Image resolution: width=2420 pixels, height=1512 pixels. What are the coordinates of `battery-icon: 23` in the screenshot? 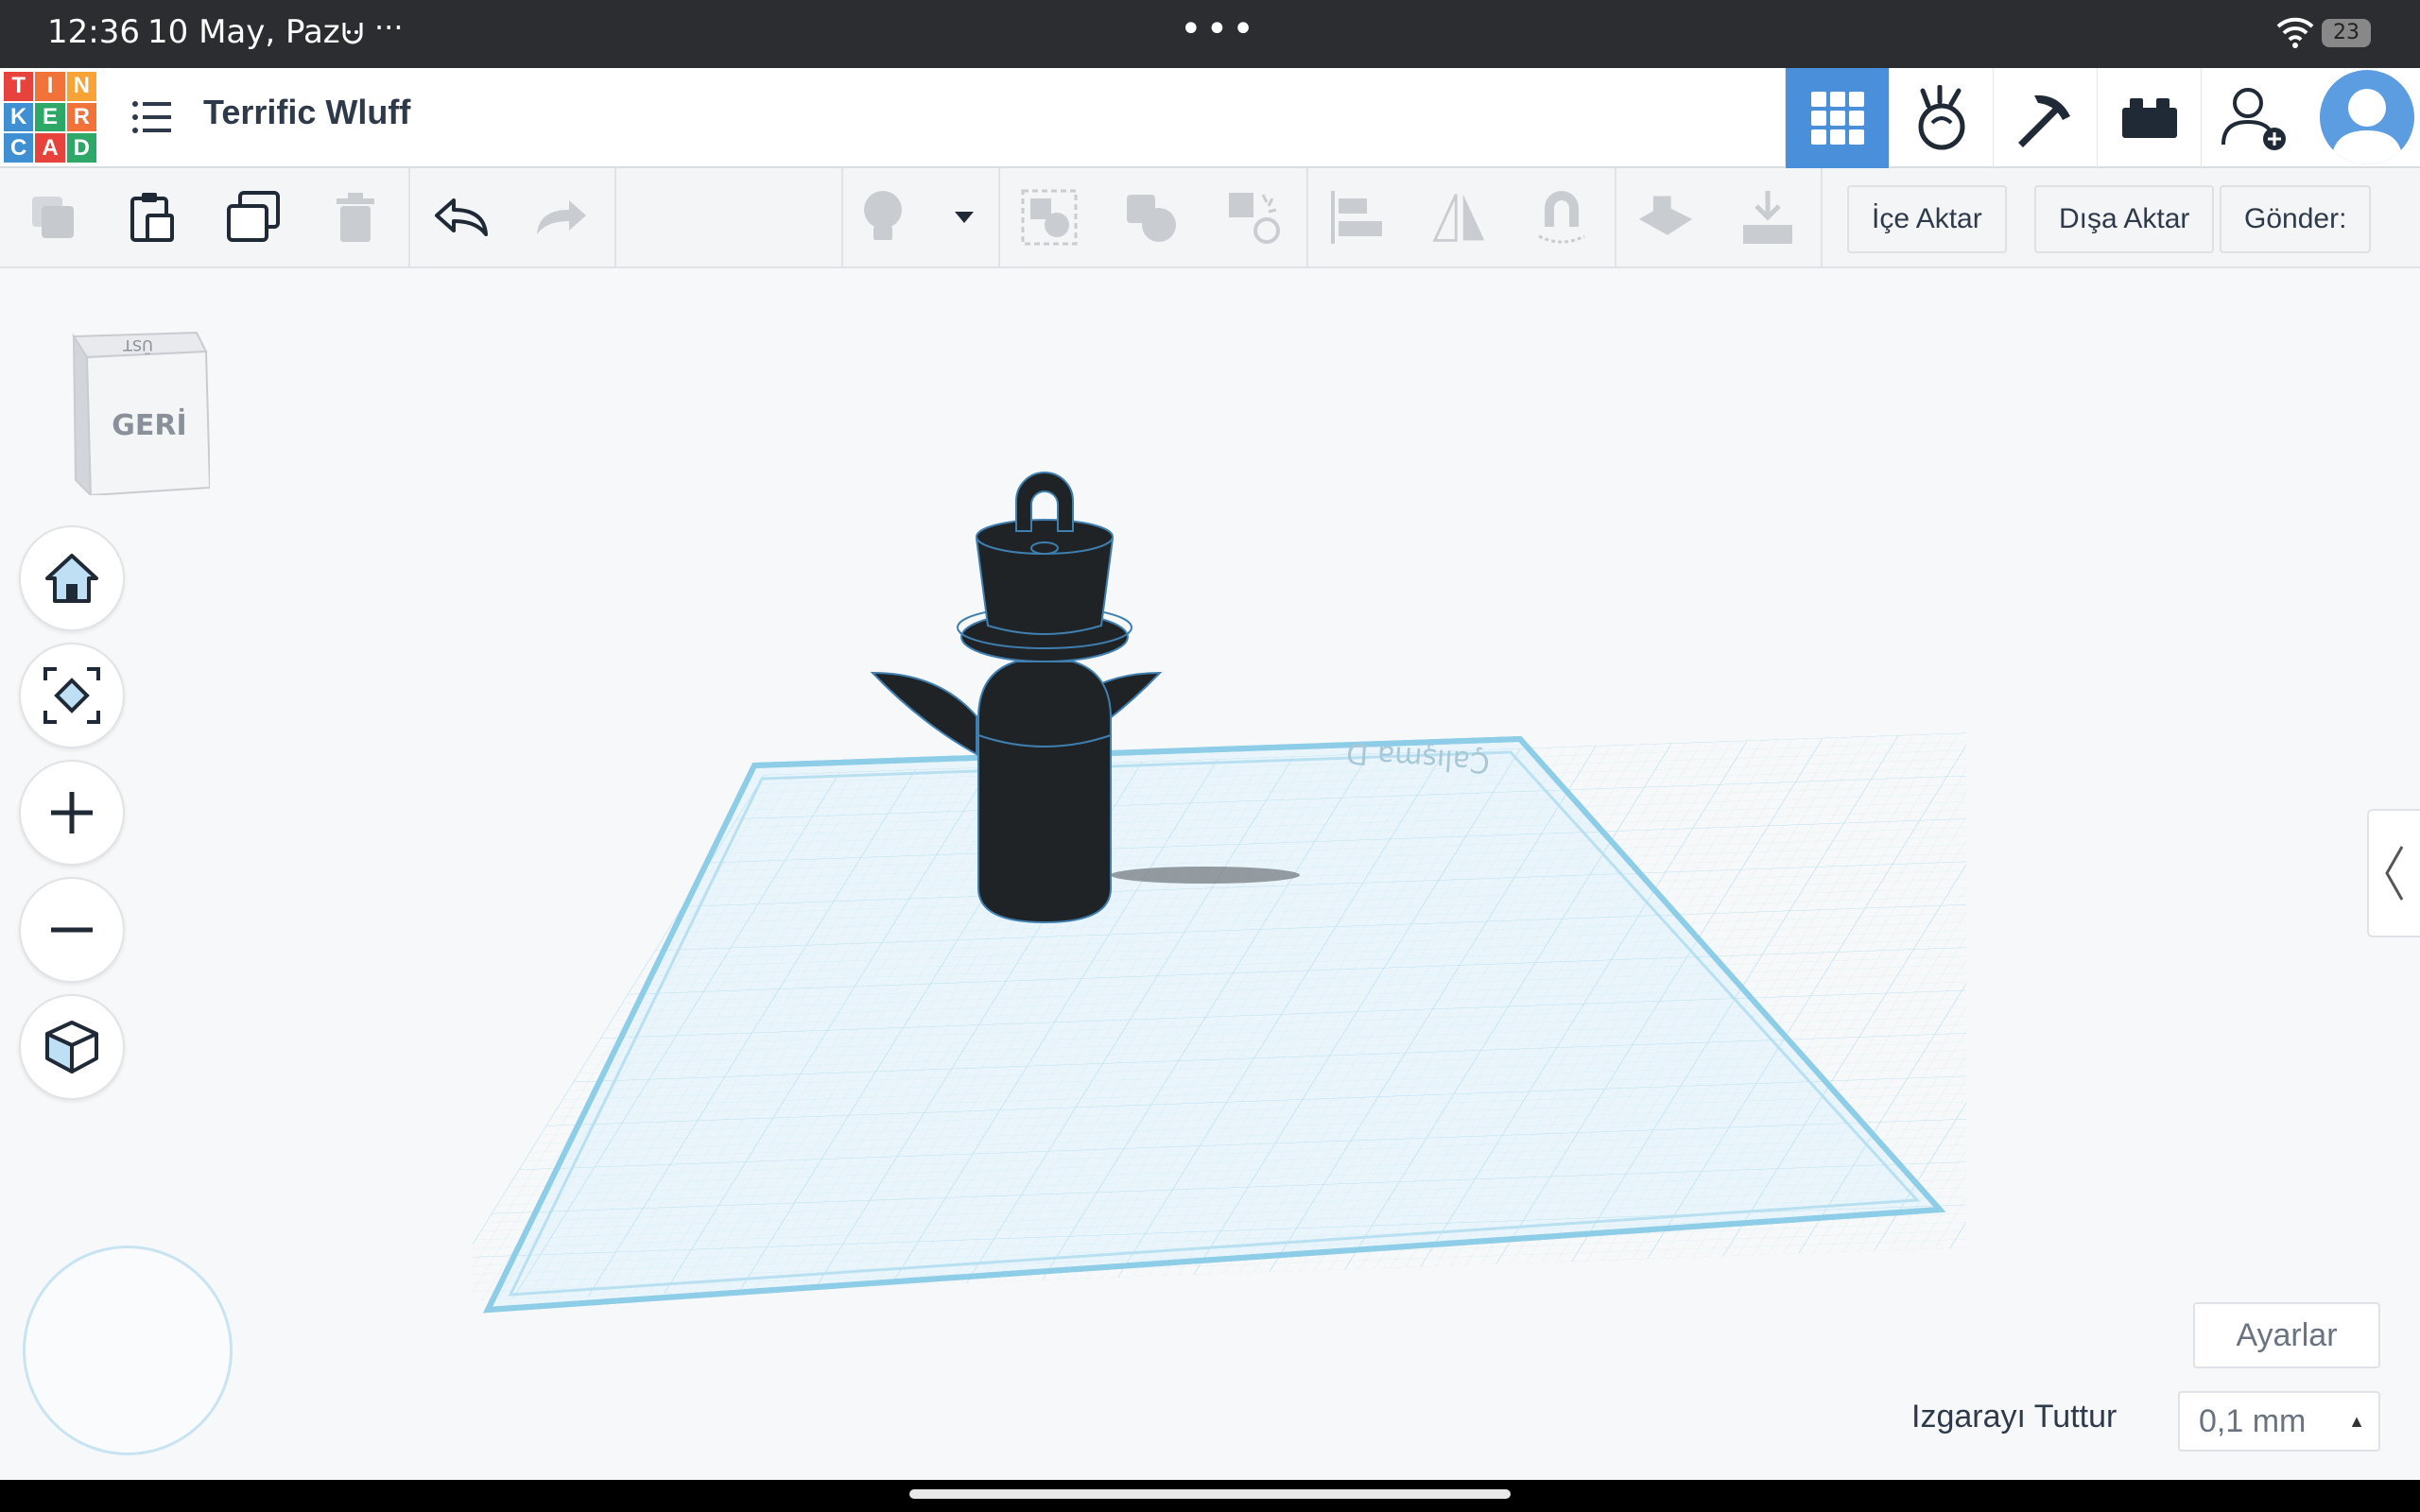 It's located at (2346, 33).